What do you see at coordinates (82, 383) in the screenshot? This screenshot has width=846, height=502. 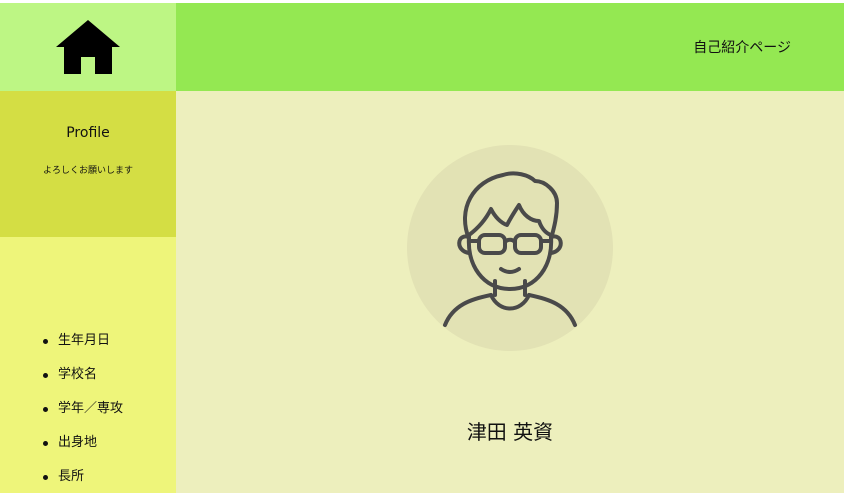 I see `sidebar-item-school: 学校名` at bounding box center [82, 383].